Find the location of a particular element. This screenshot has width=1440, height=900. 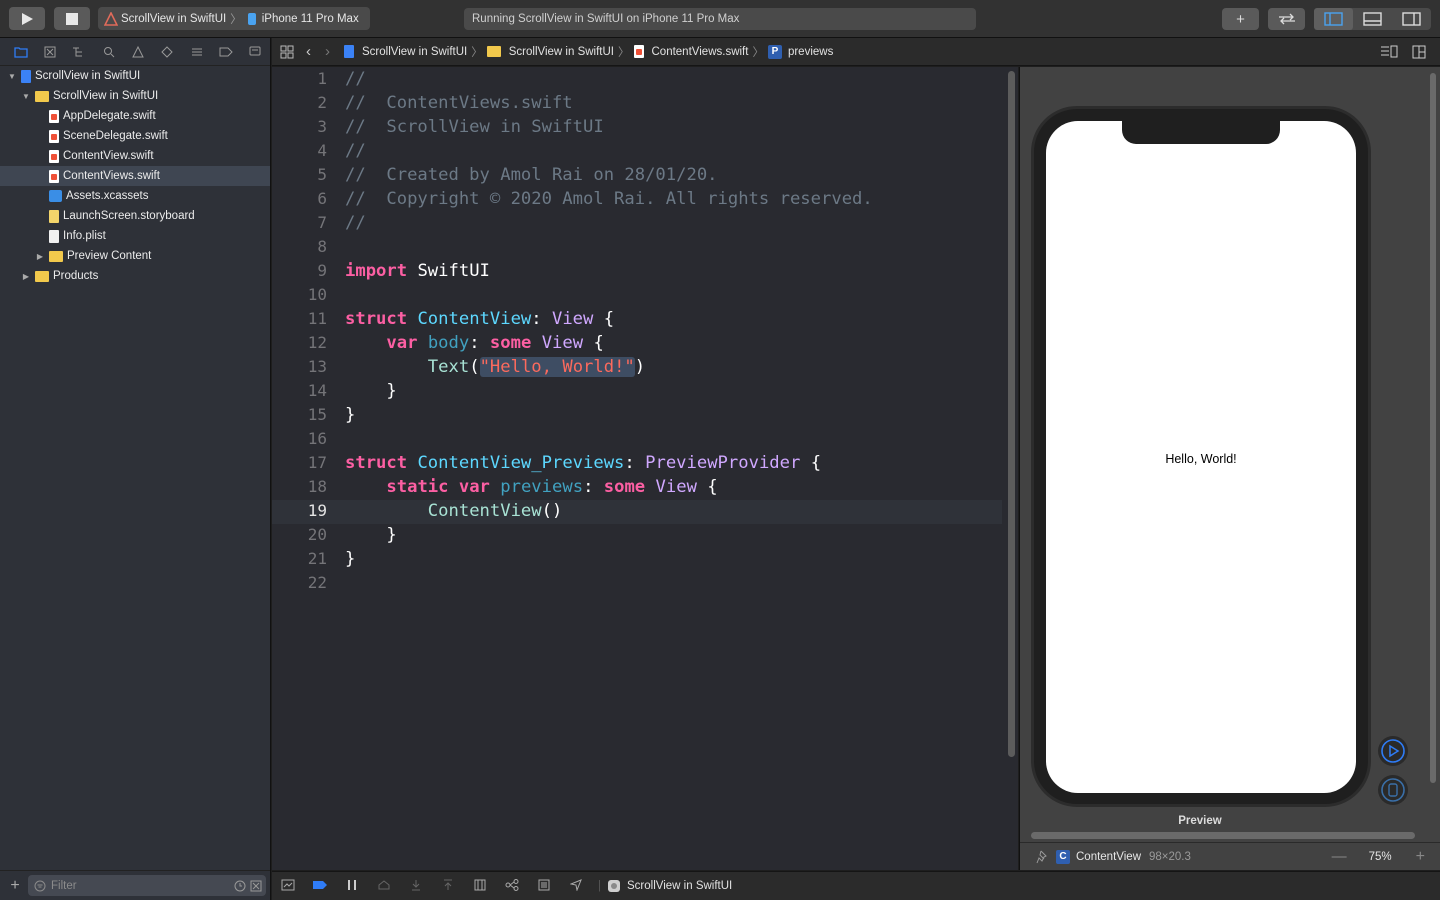

line-number: 20 is located at coordinates (299, 535).